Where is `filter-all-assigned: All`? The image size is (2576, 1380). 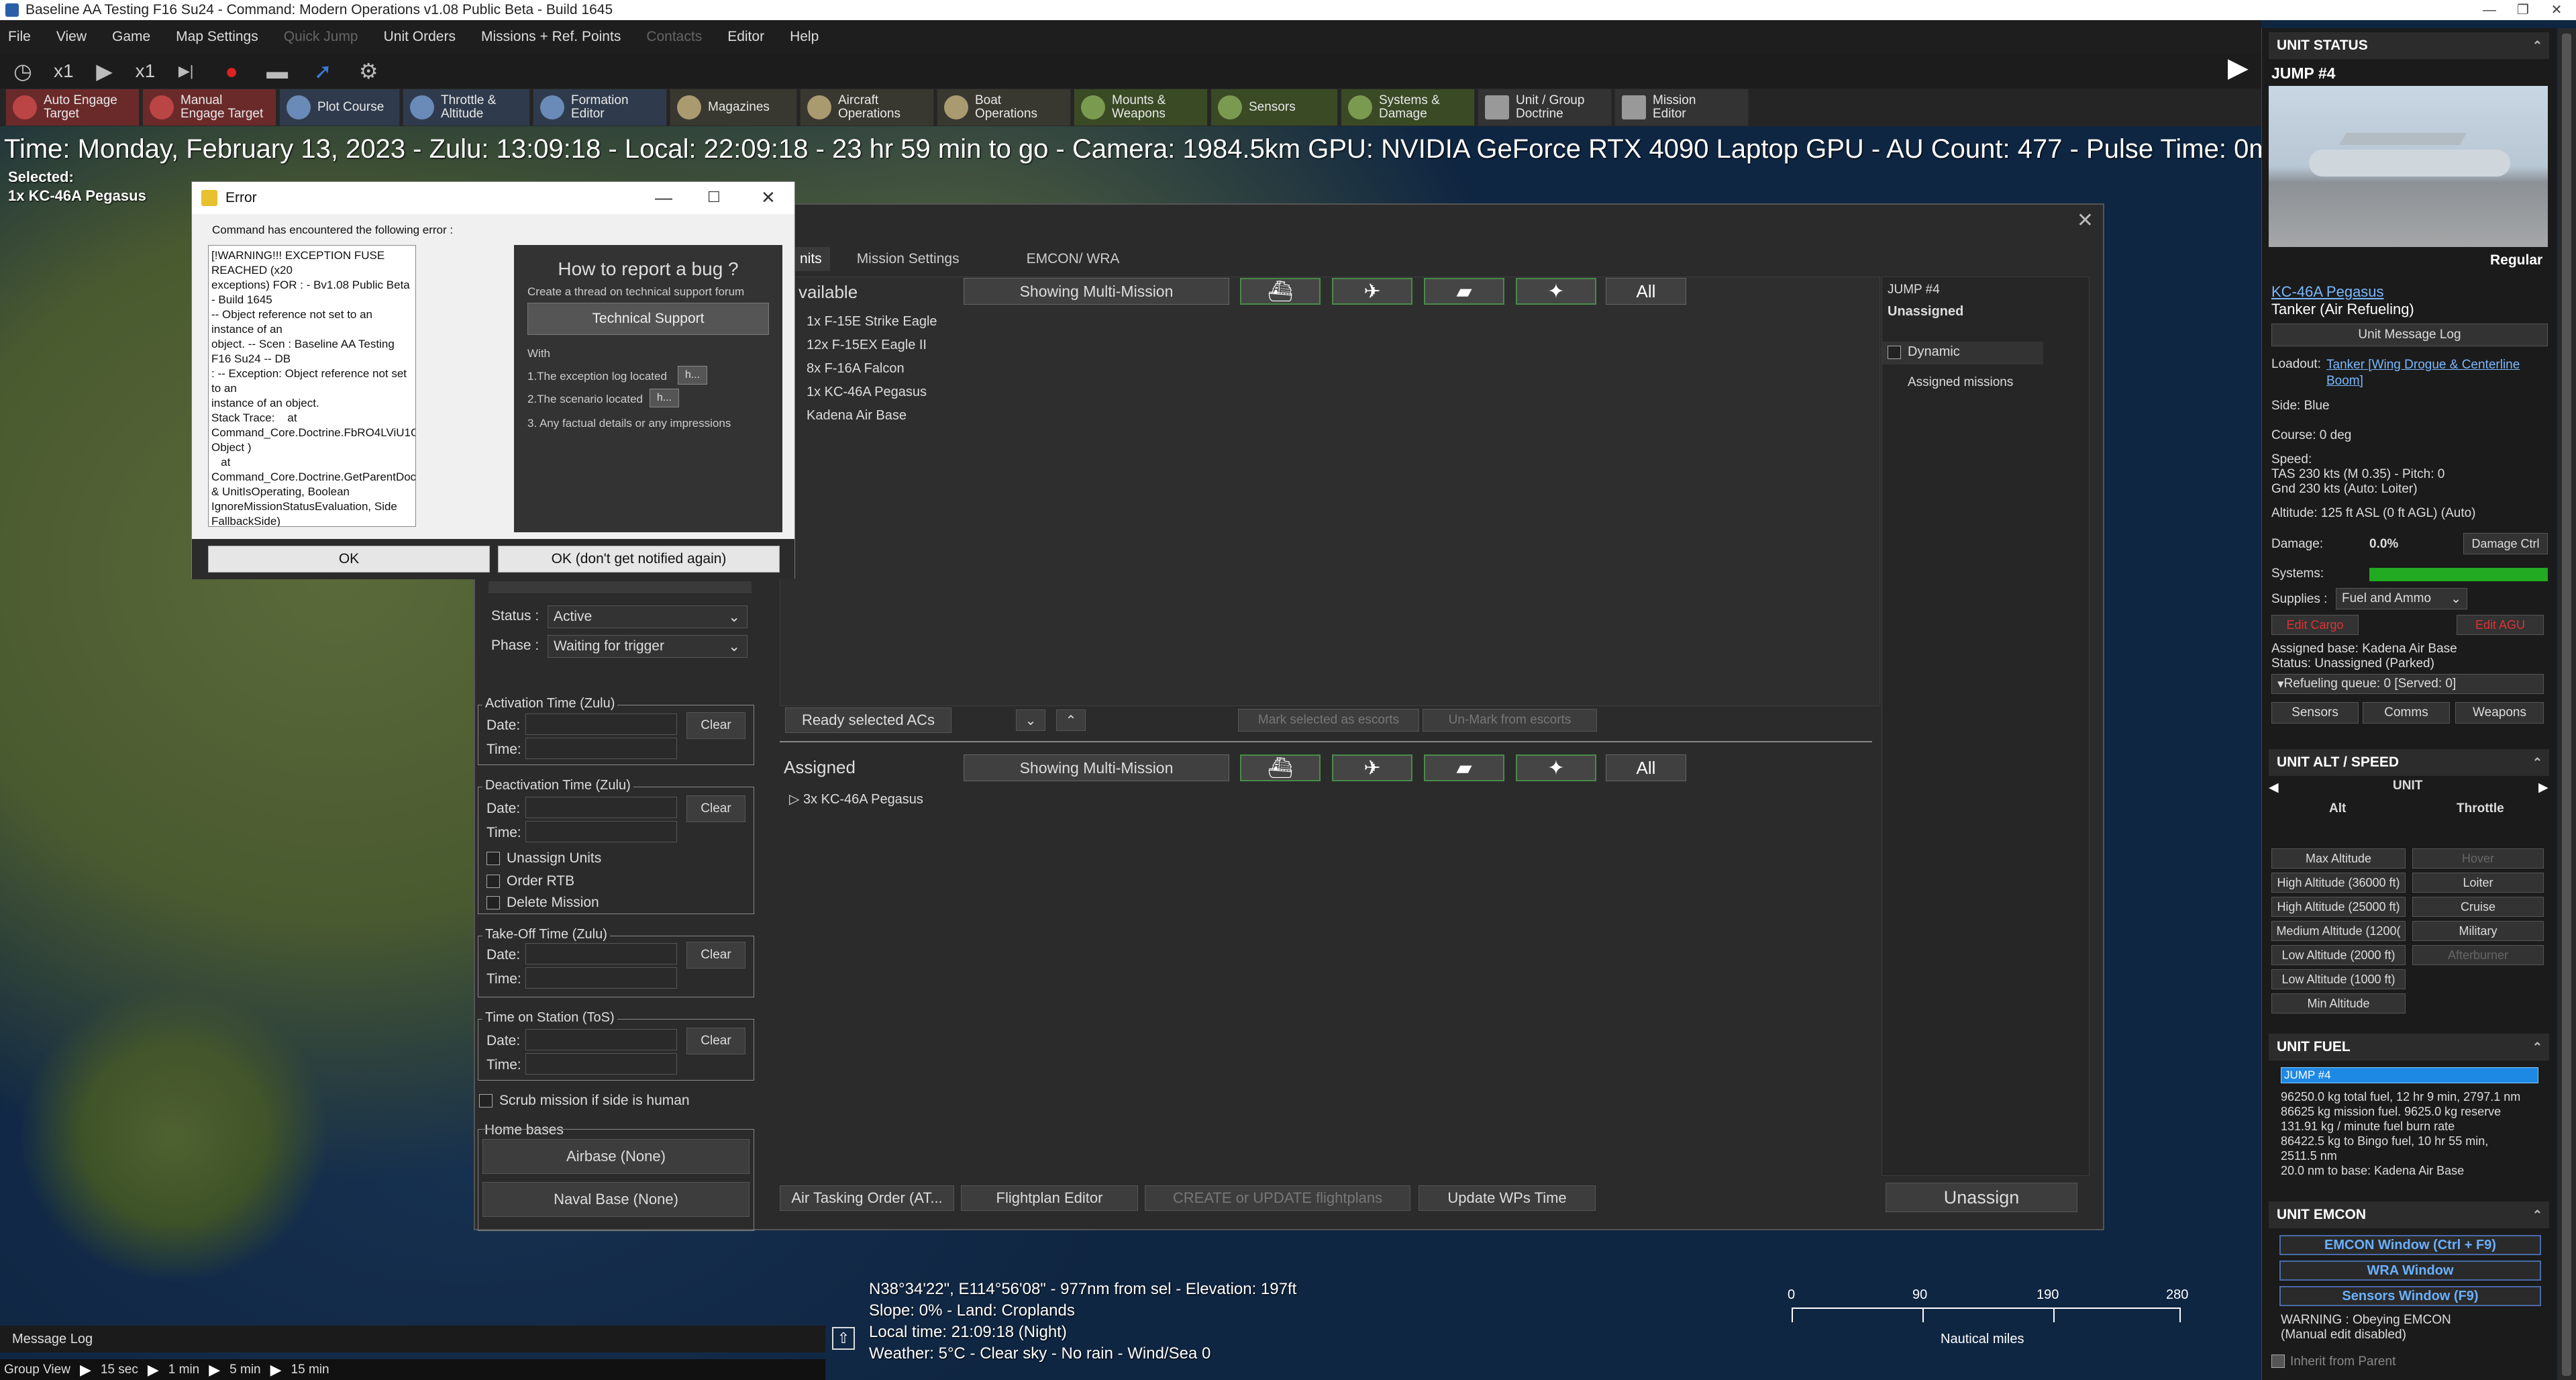 filter-all-assigned: All is located at coordinates (1646, 767).